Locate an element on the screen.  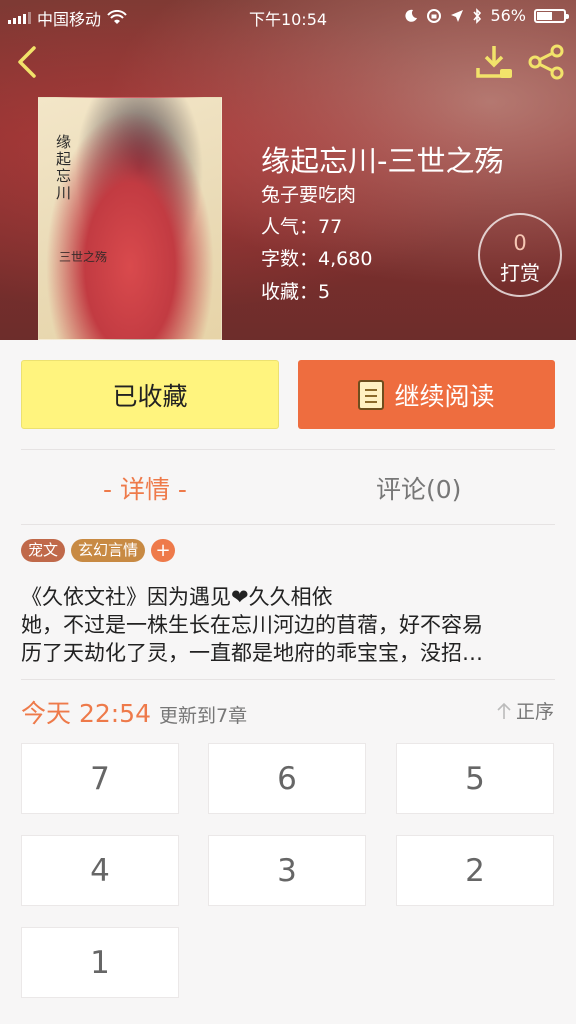
sort-toggle: 正序 is located at coordinates (525, 710).